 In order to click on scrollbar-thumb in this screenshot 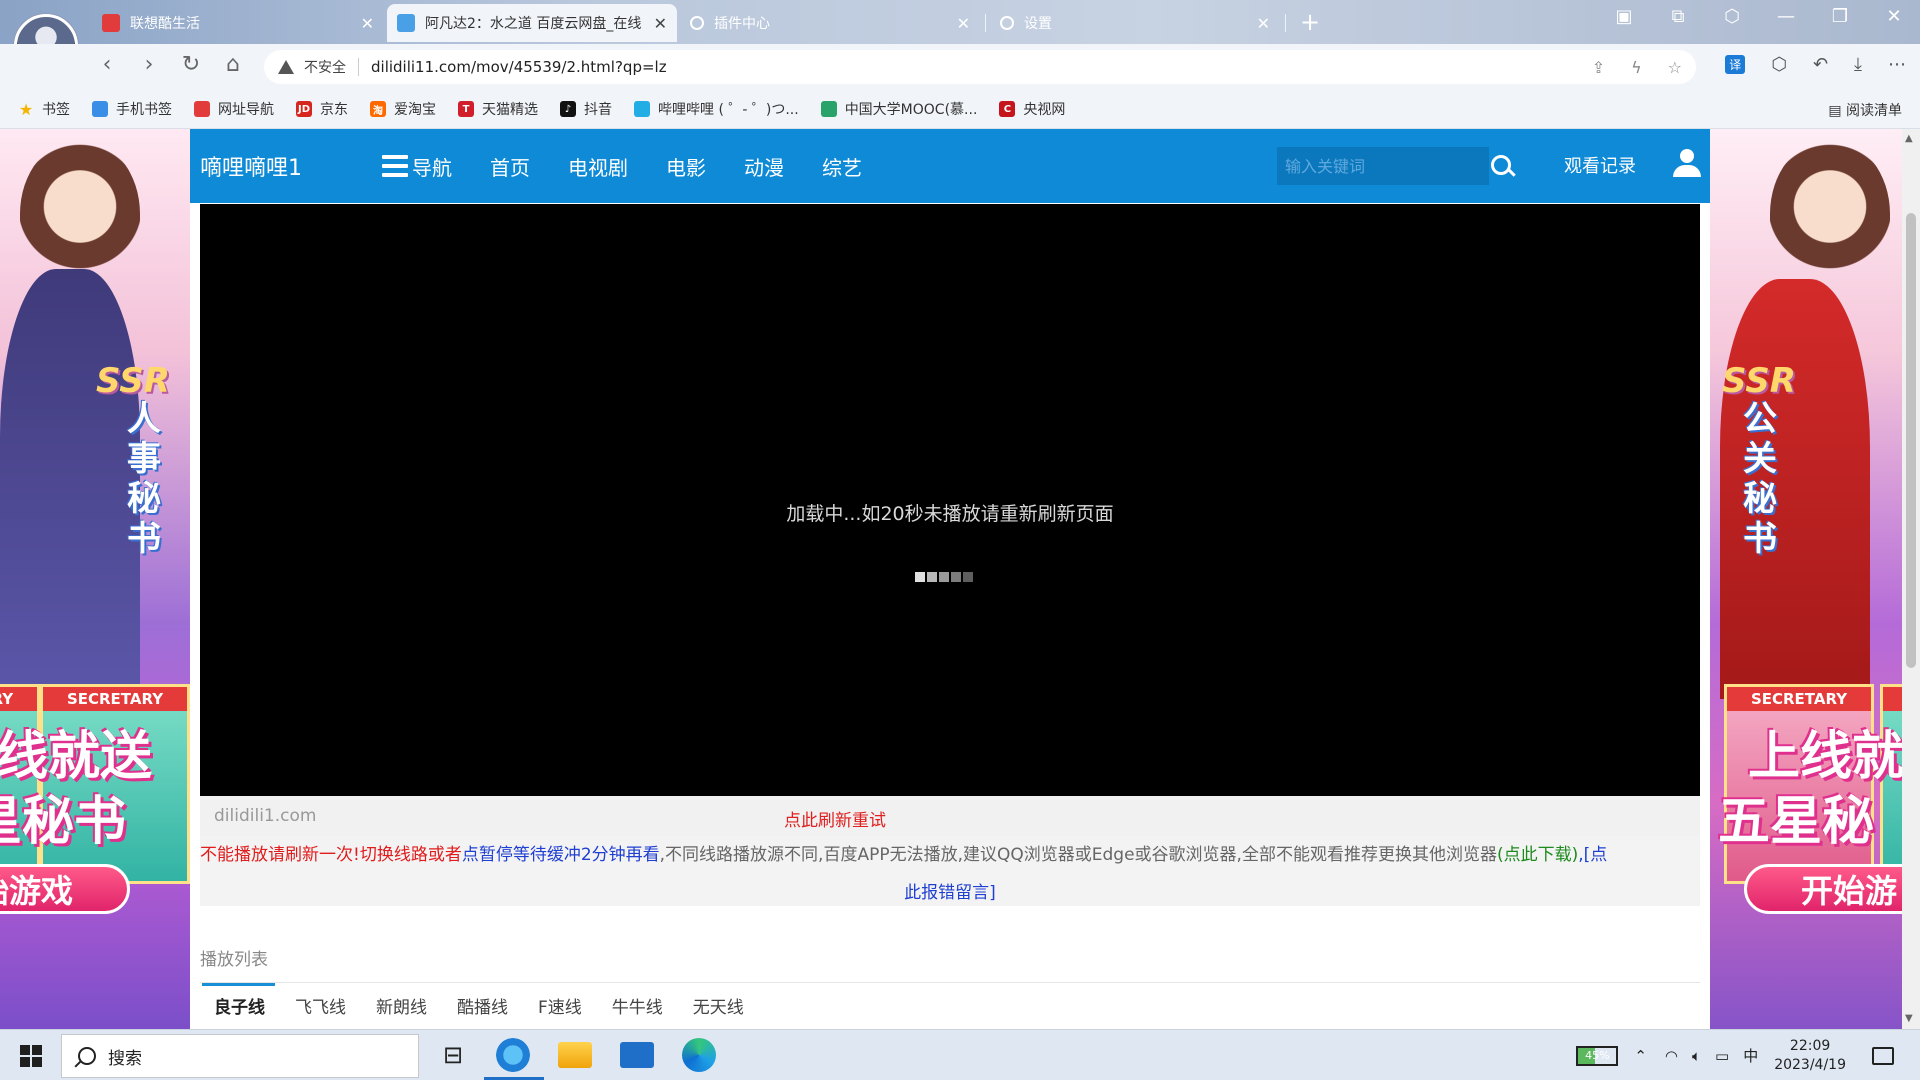, I will do `click(1911, 440)`.